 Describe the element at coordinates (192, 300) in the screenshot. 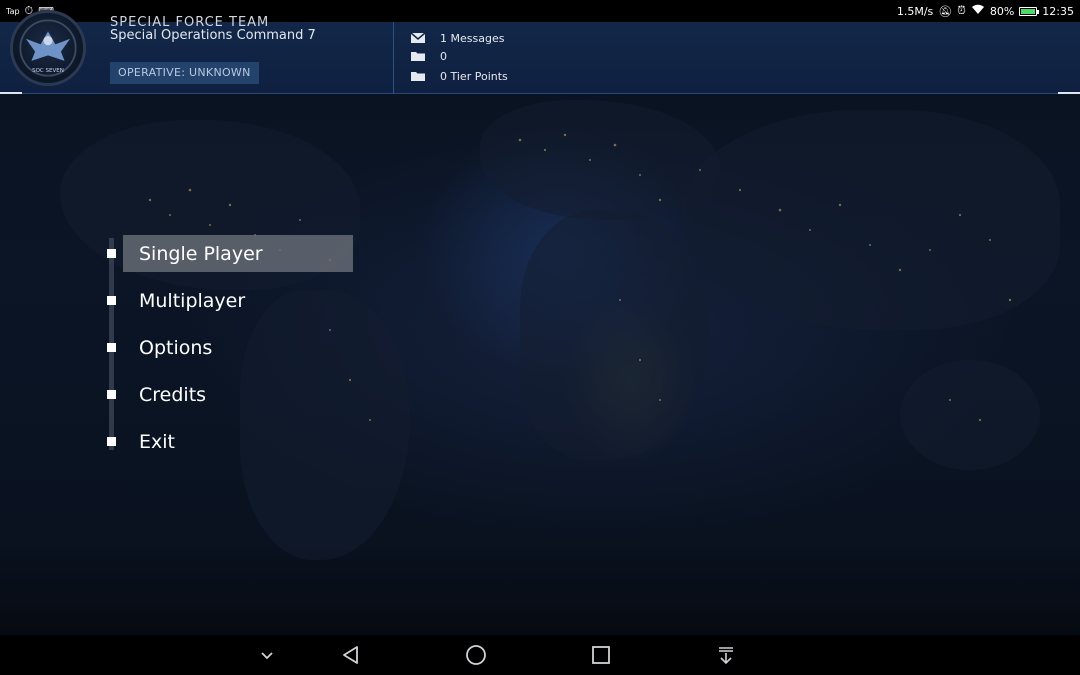

I see `menu-item-label: Multiplayer` at that location.